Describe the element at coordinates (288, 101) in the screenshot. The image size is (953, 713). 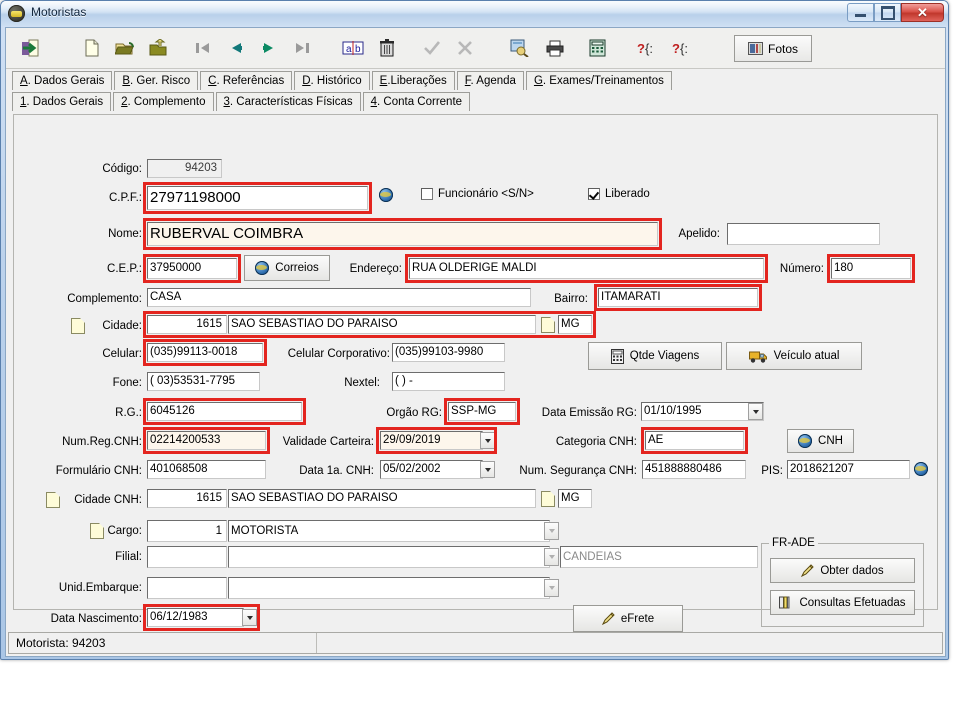
I see `subtab-caracteristicas-fisicas: 3. Características Físicas` at that location.